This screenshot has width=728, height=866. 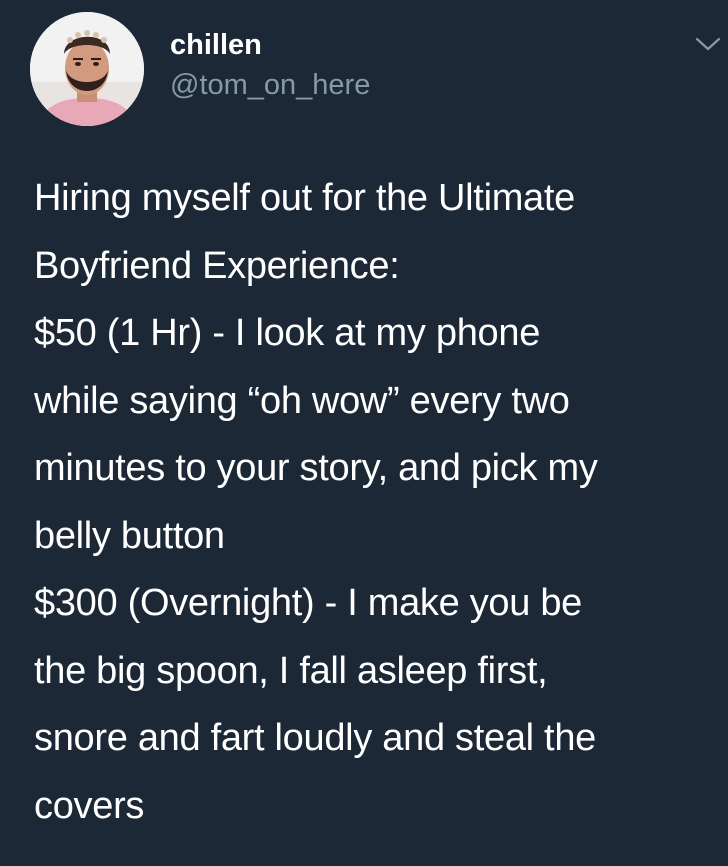 What do you see at coordinates (308, 603) in the screenshot?
I see `tweet-line: $300 (Overnight) - I make you be` at bounding box center [308, 603].